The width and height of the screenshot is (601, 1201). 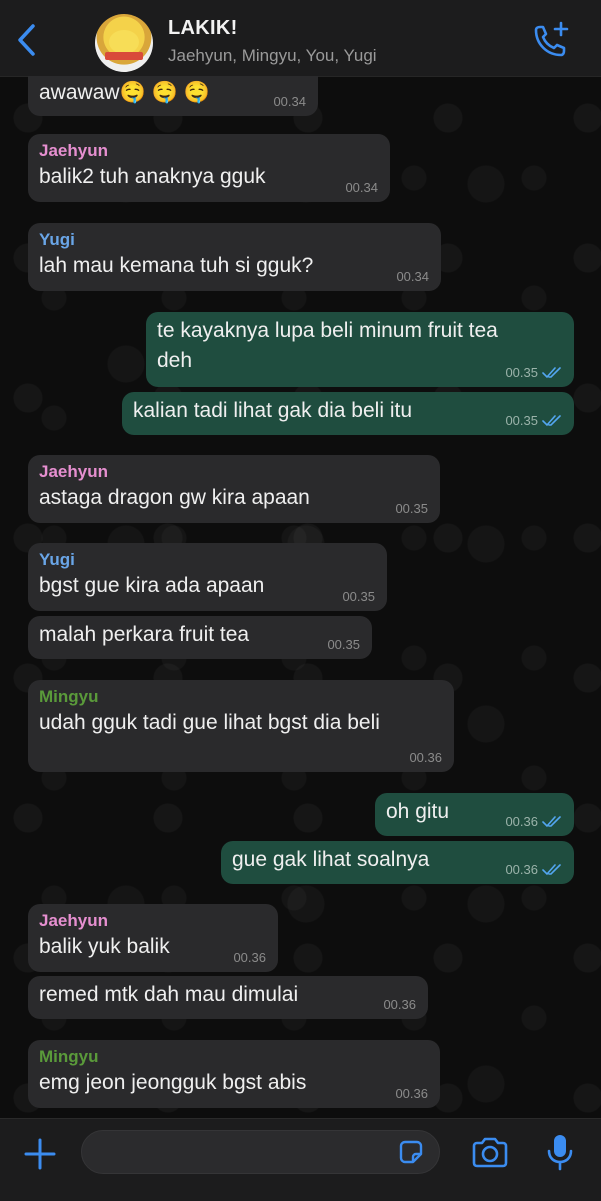 I want to click on message-text: awawaw🤤 🤤 🤤, so click(x=124, y=92).